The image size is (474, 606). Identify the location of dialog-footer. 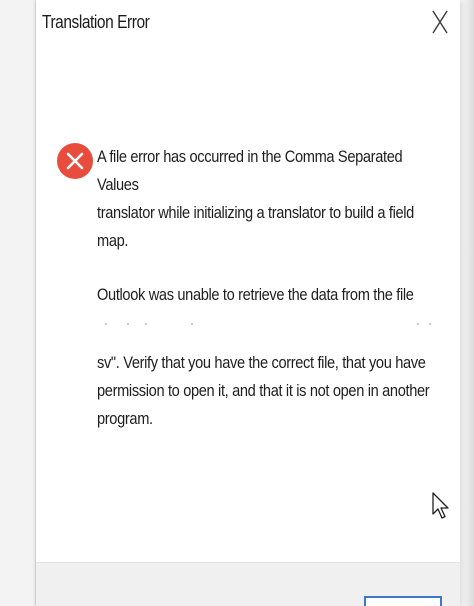
(248, 584).